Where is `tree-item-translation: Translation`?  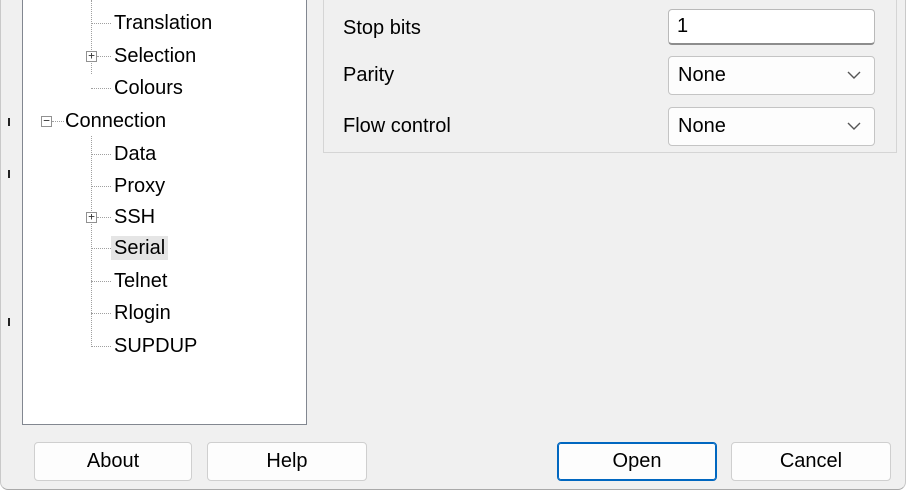
tree-item-translation: Translation is located at coordinates (163, 23).